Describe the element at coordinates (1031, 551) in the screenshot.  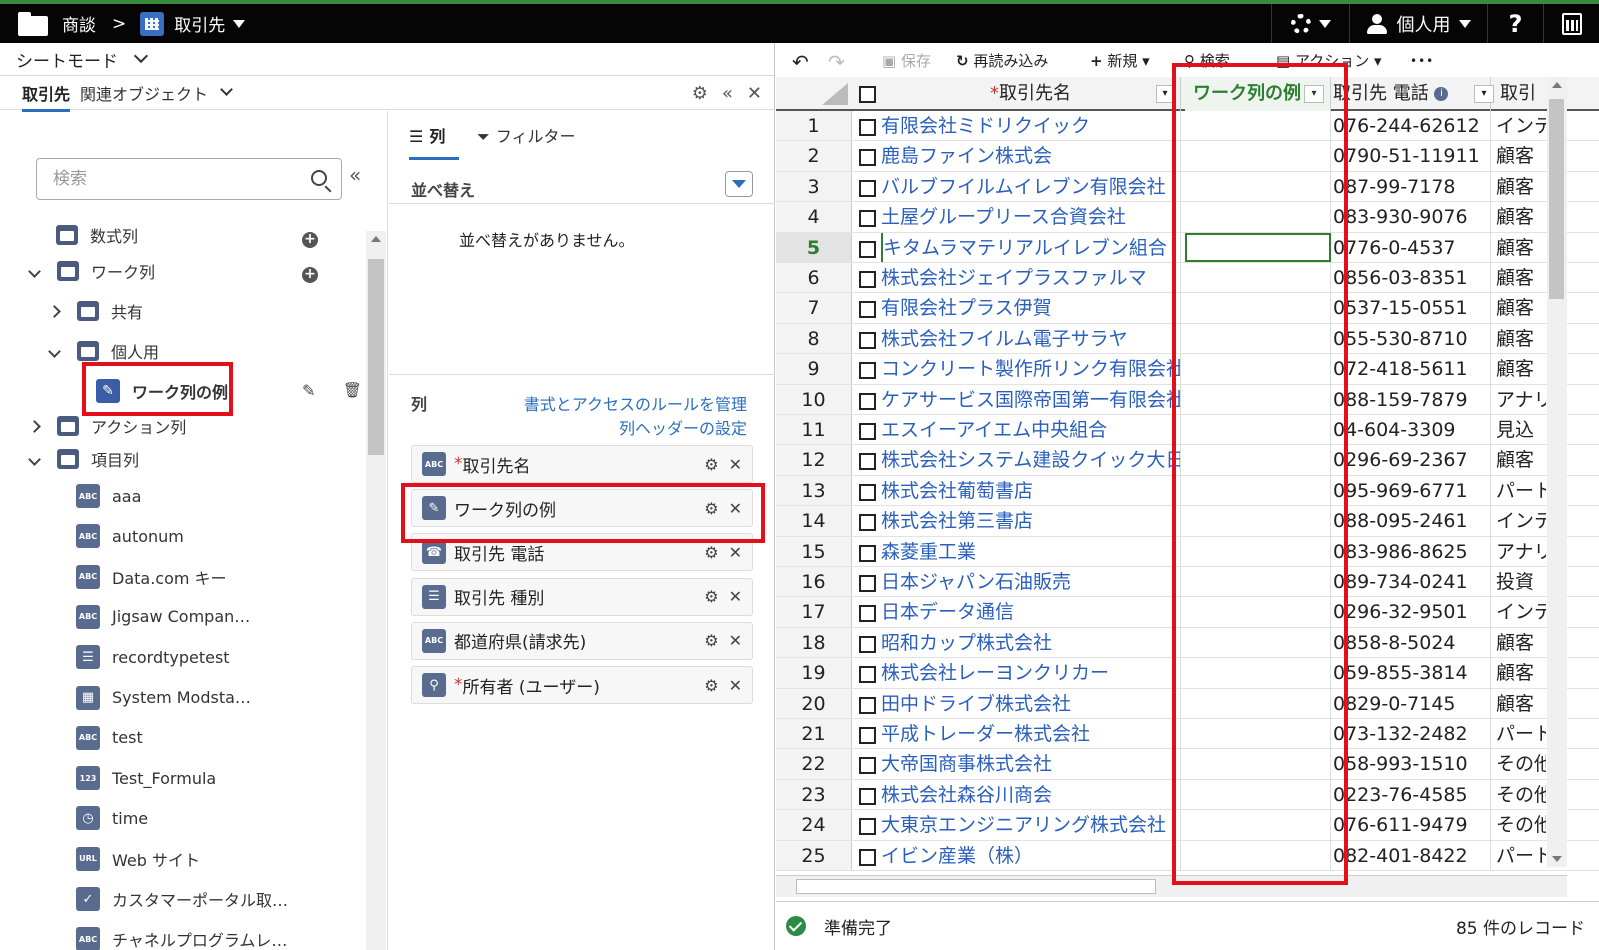
I see `account-name-cell: 森菱重工業` at that location.